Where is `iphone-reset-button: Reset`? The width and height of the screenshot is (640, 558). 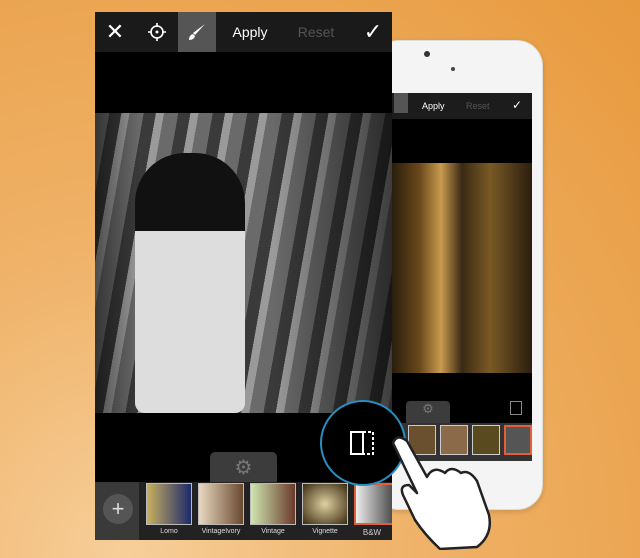 iphone-reset-button: Reset is located at coordinates (478, 106).